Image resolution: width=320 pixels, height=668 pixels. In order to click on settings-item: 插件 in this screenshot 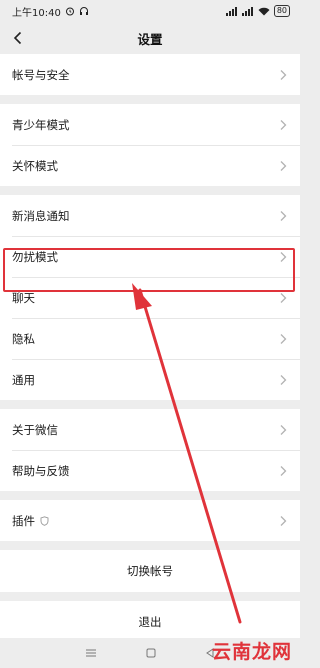, I will do `click(150, 520)`.